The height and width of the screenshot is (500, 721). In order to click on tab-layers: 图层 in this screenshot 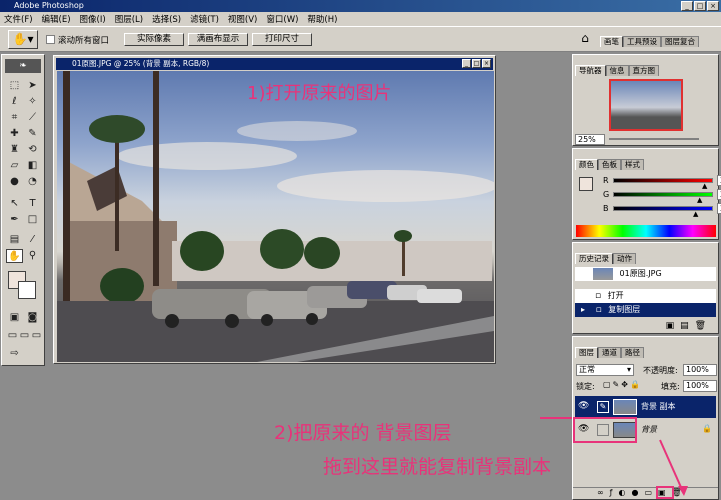, I will do `click(586, 352)`.